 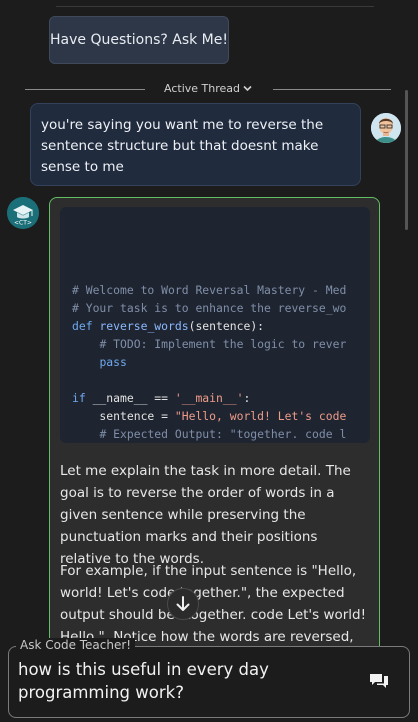 What do you see at coordinates (223, 434) in the screenshot?
I see `code-line: # Expected Output: "together. code l` at bounding box center [223, 434].